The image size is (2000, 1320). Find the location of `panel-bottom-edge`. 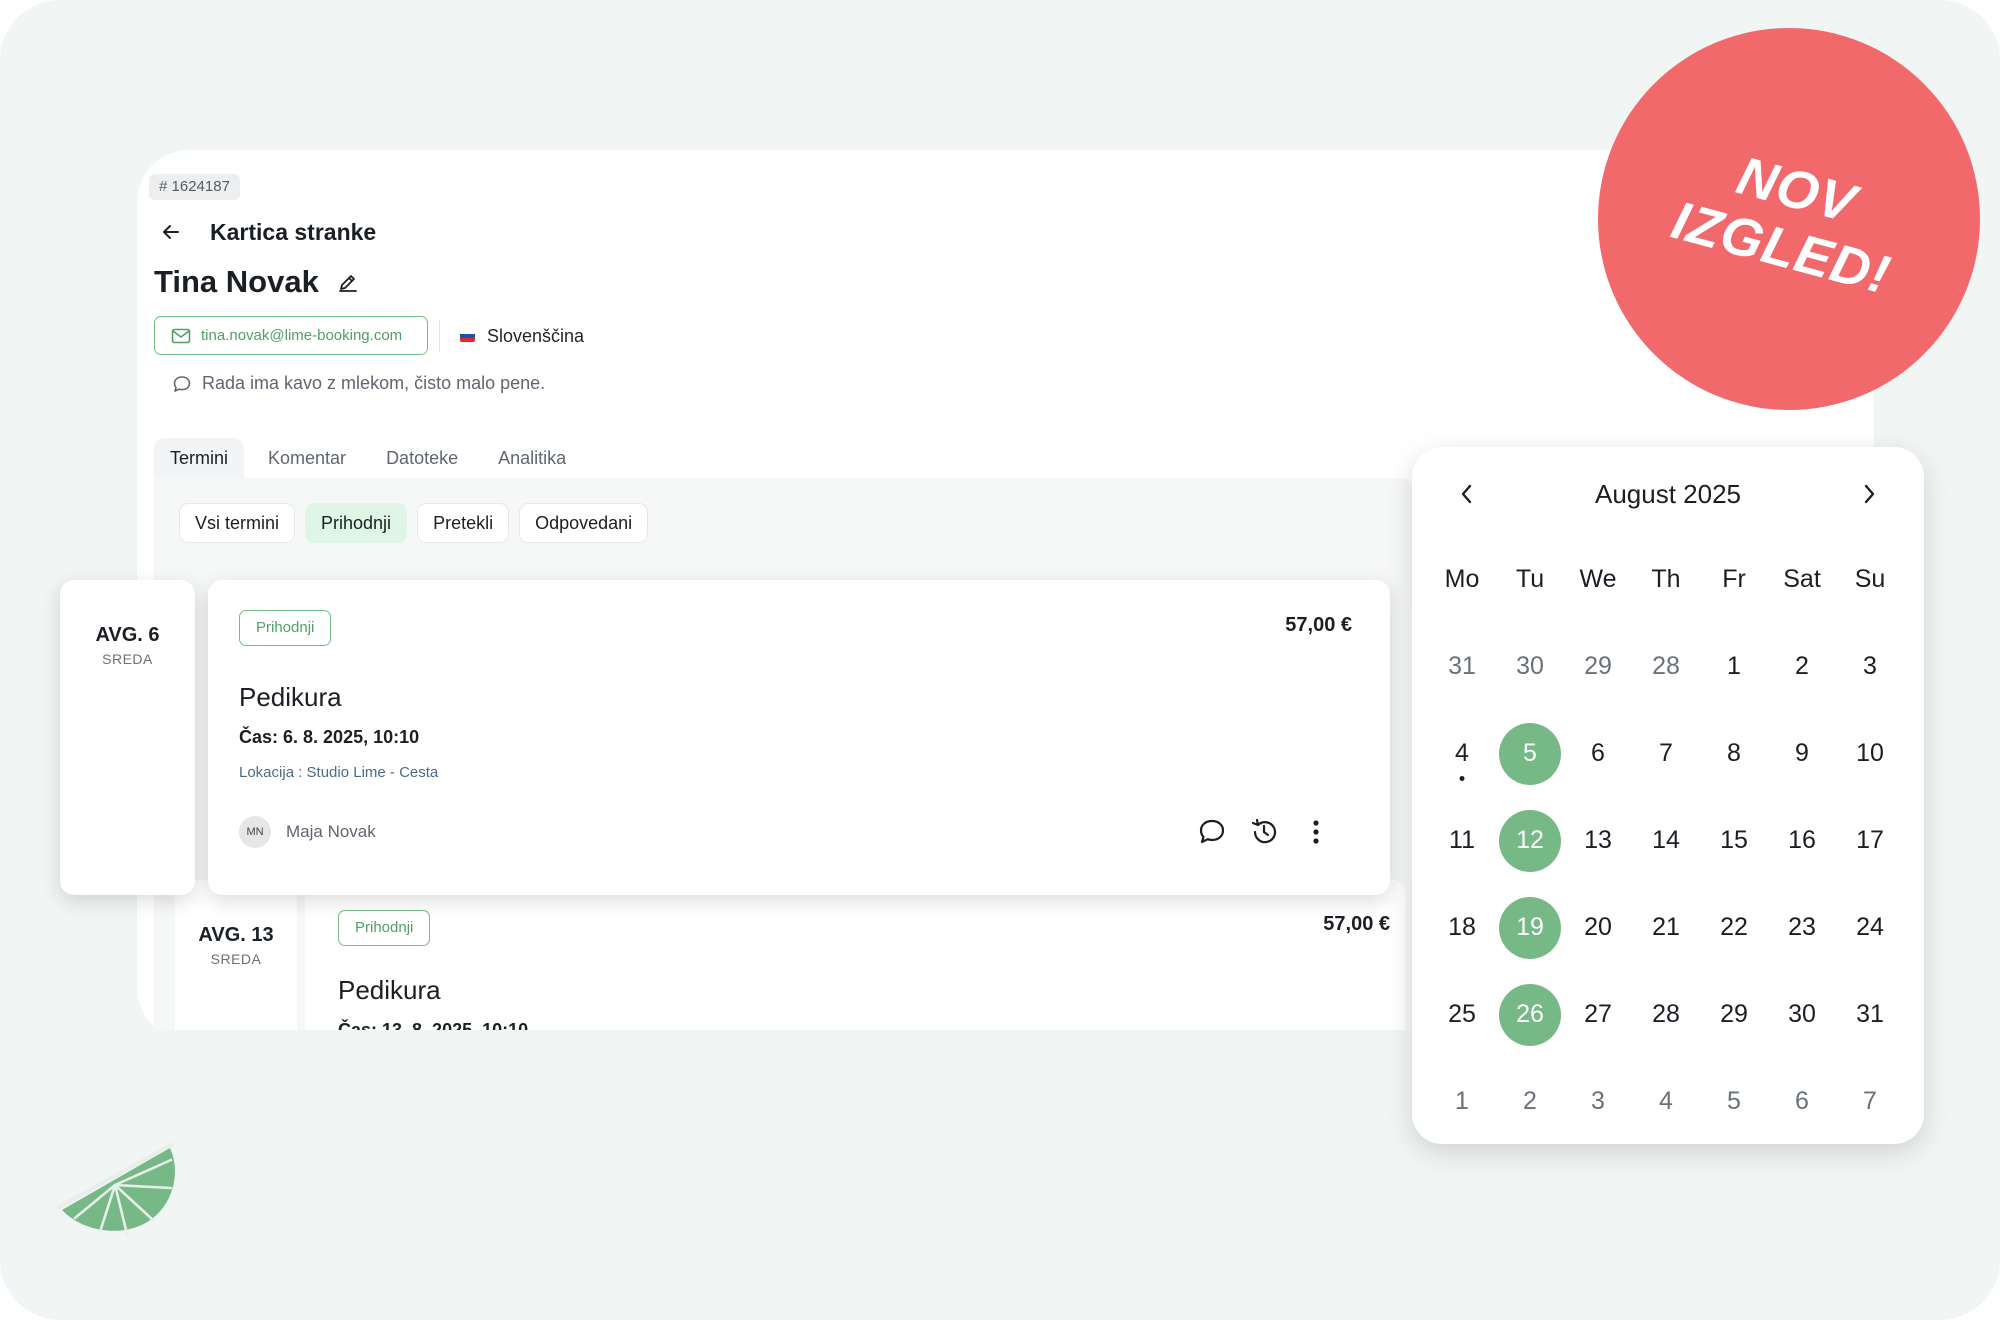

panel-bottom-edge is located at coordinates (787, 1050).